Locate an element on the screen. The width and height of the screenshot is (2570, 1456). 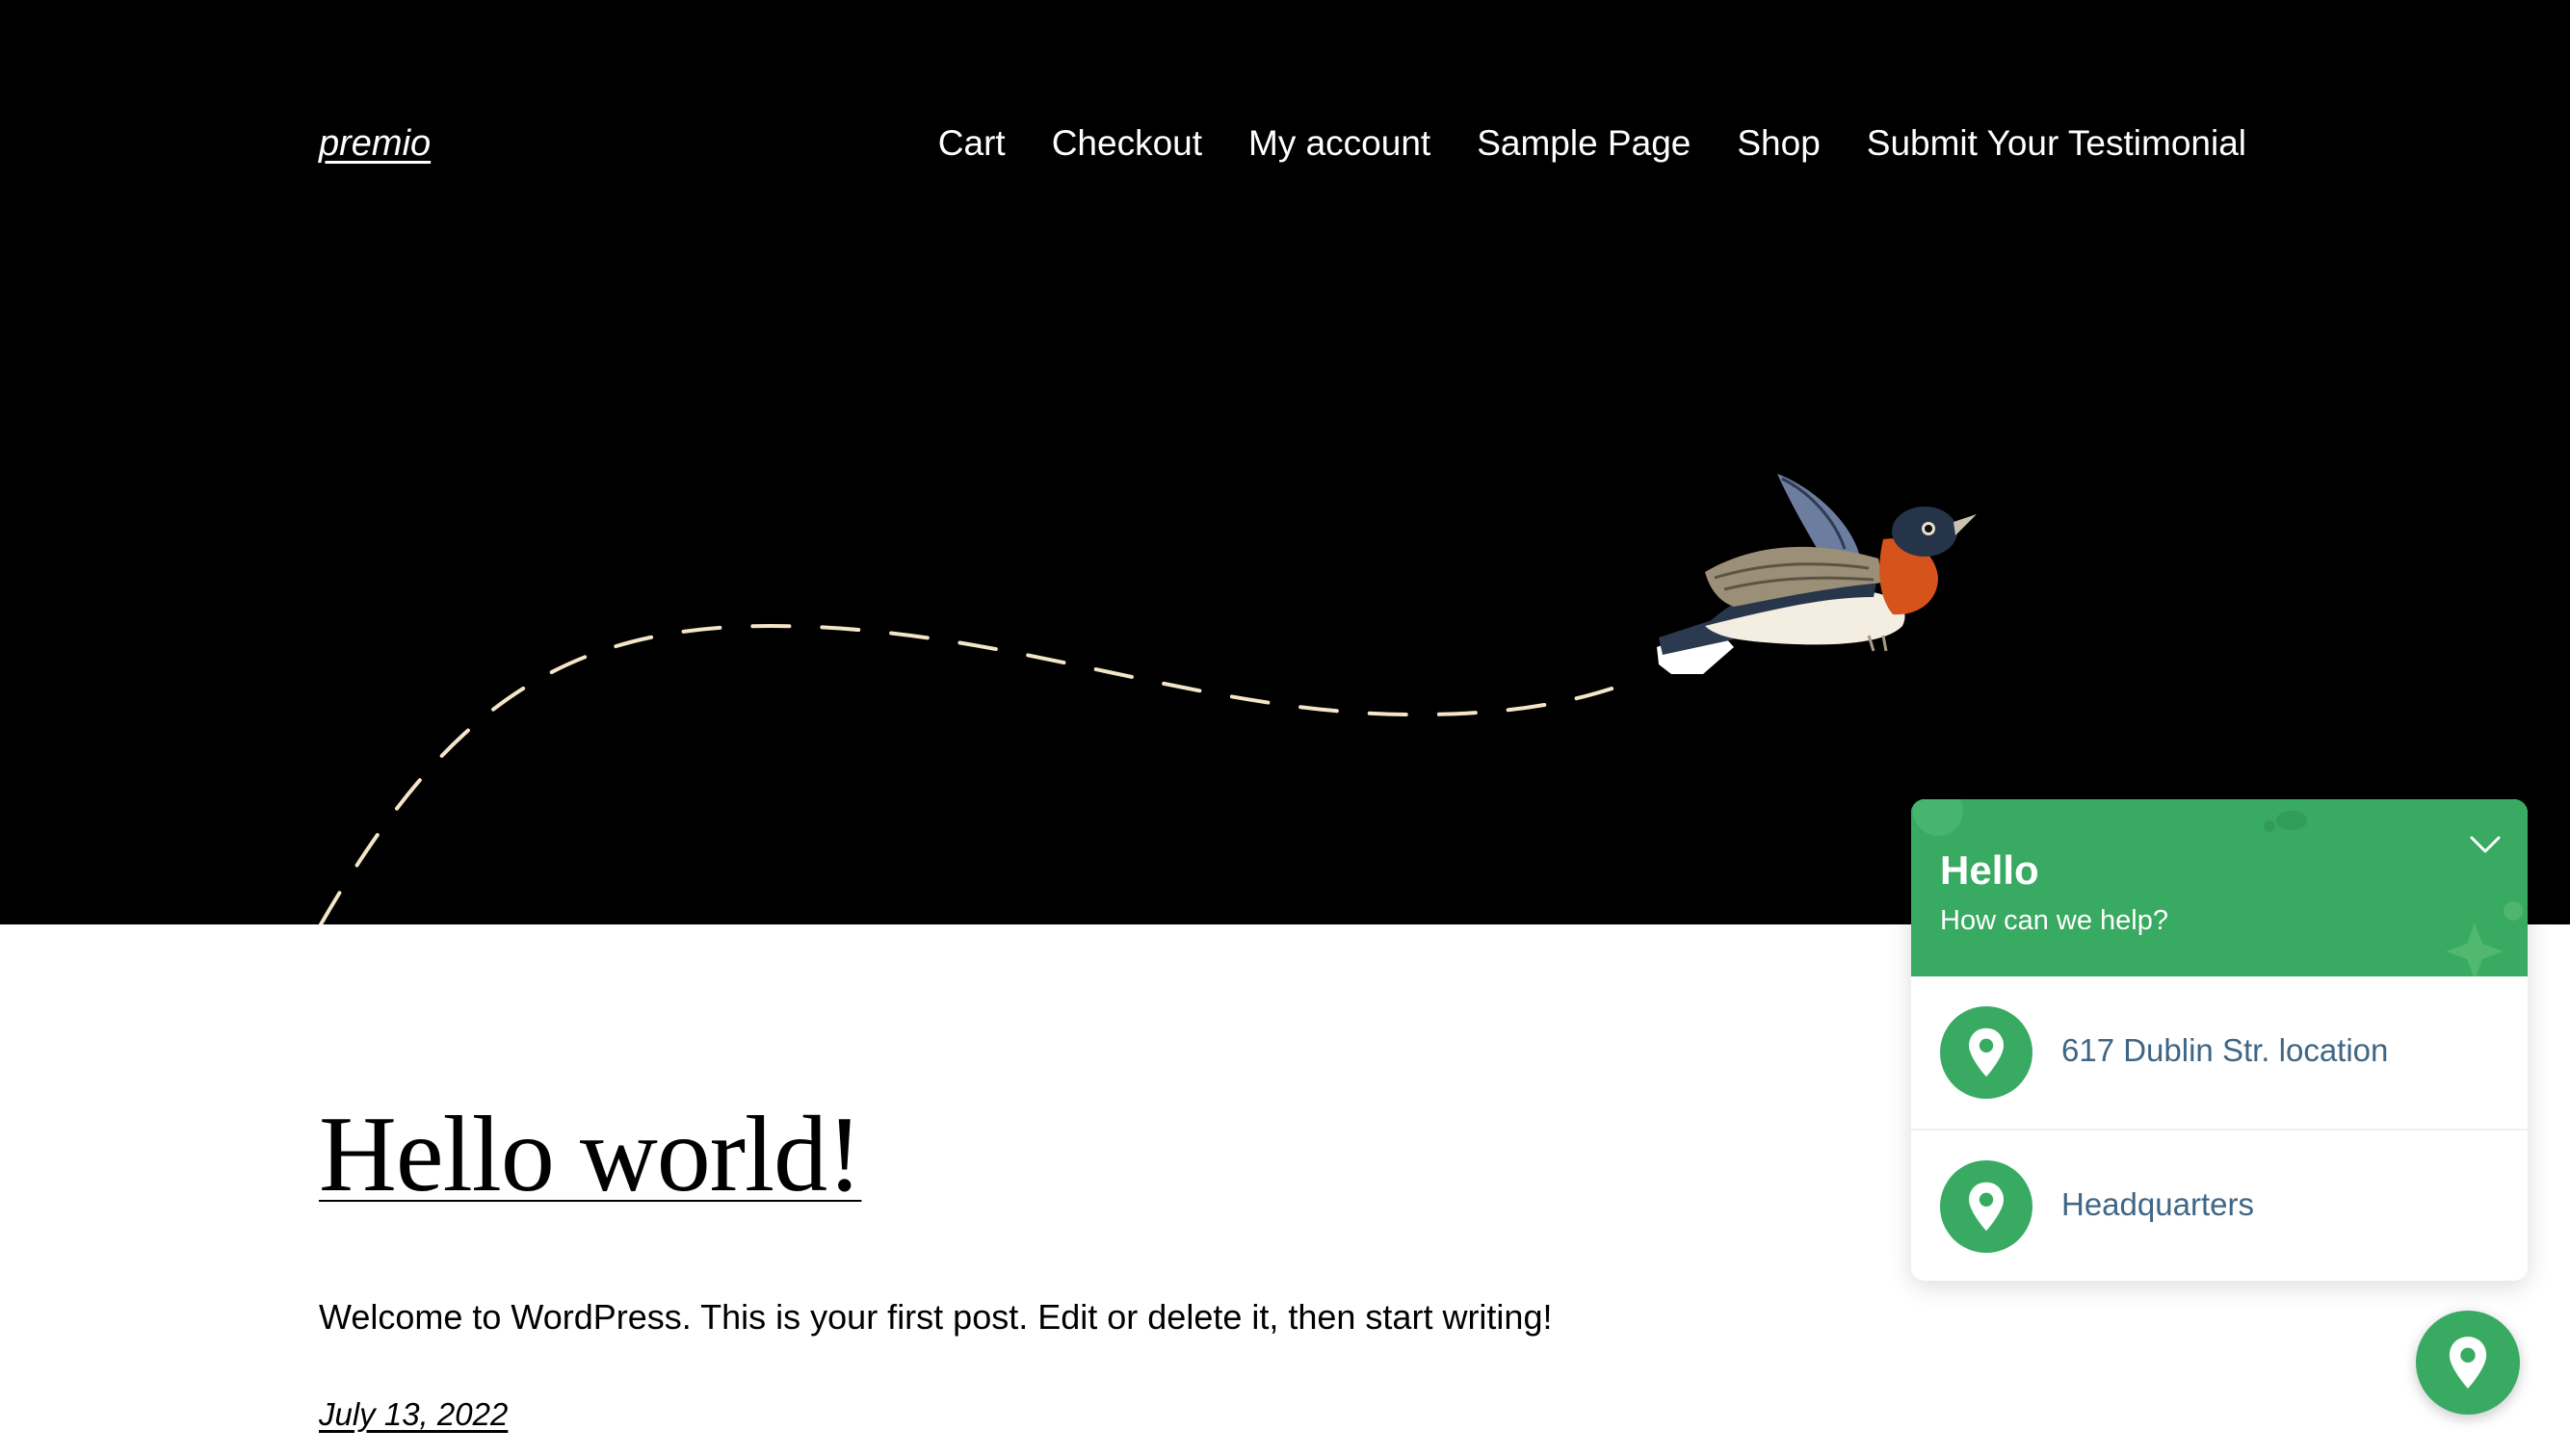
widget-item-headquarters: Headquarters is located at coordinates (2219, 1206).